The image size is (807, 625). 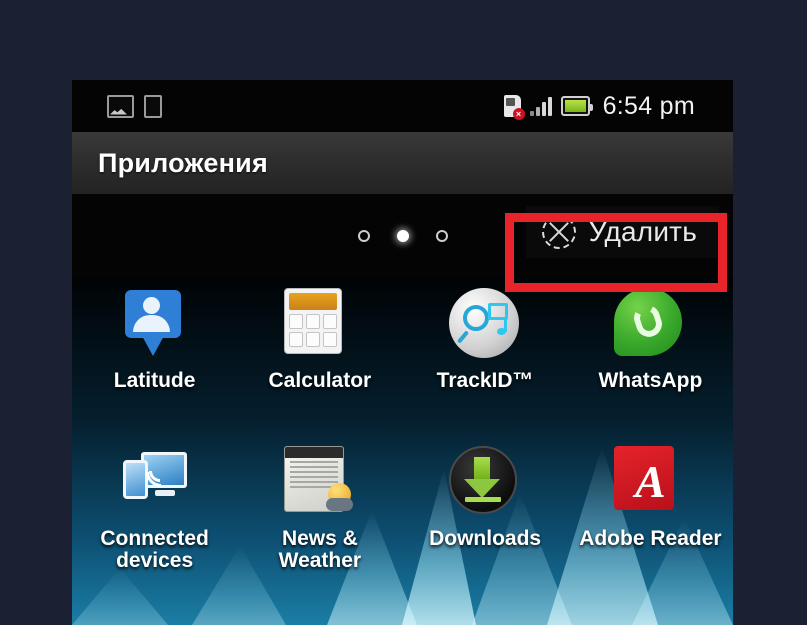 What do you see at coordinates (576, 106) in the screenshot?
I see `battery-icon` at bounding box center [576, 106].